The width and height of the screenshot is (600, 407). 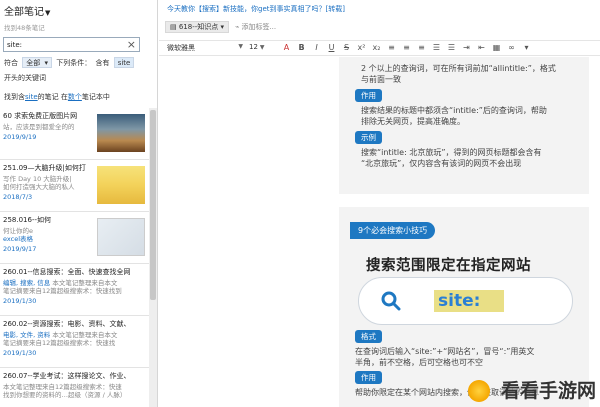 I want to click on font-family-dropdown: 微软雅黑 ▼, so click(x=205, y=48).